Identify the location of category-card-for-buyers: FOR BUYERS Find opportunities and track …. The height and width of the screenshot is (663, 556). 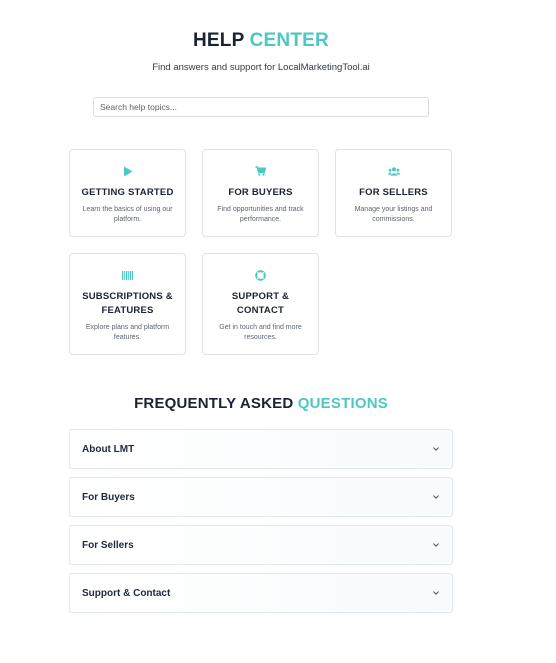
(260, 193).